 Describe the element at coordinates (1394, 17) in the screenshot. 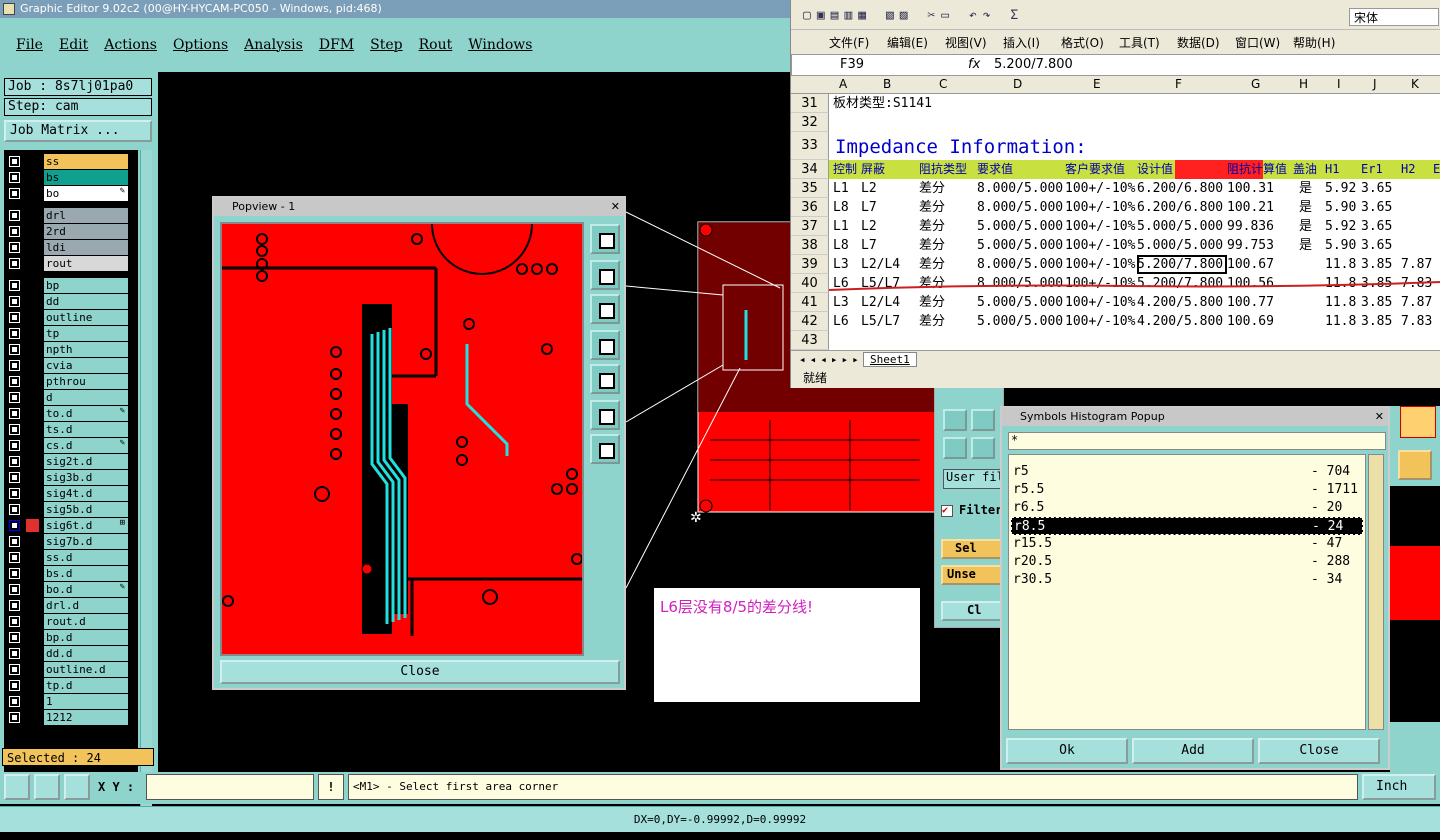

I see `font-select: 宋体` at that location.